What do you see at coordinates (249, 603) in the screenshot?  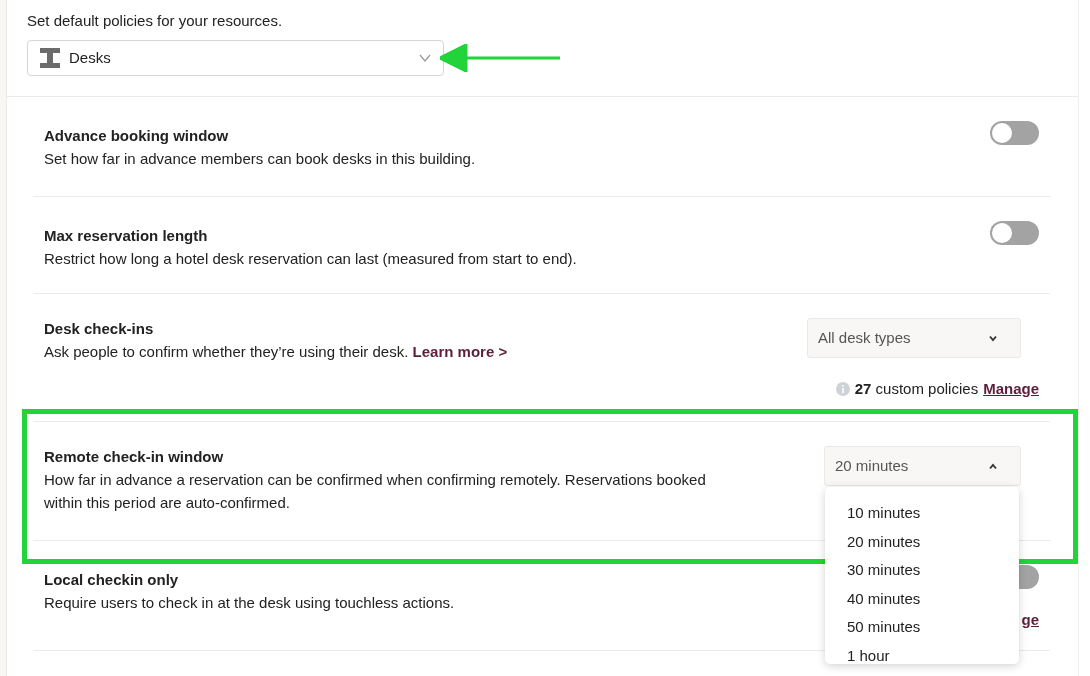 I see `policy-description: Require users to check in at the desk using touchless actions.` at bounding box center [249, 603].